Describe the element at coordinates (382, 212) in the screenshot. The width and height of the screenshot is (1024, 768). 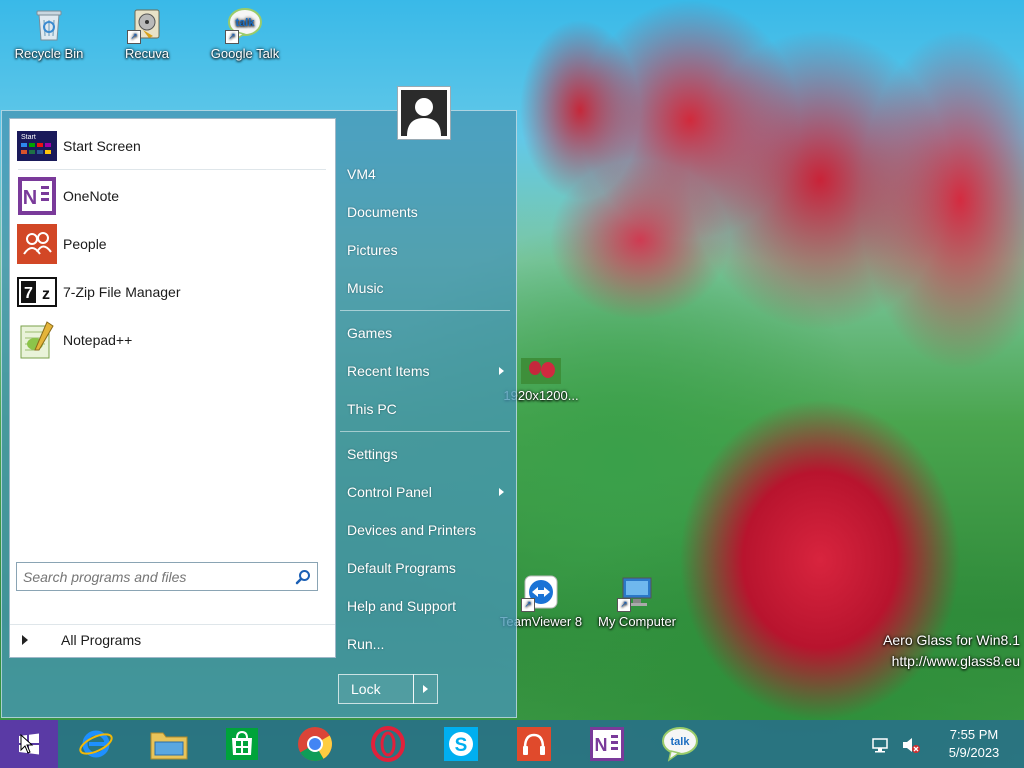
I see `menu-item-label: Documents` at that location.